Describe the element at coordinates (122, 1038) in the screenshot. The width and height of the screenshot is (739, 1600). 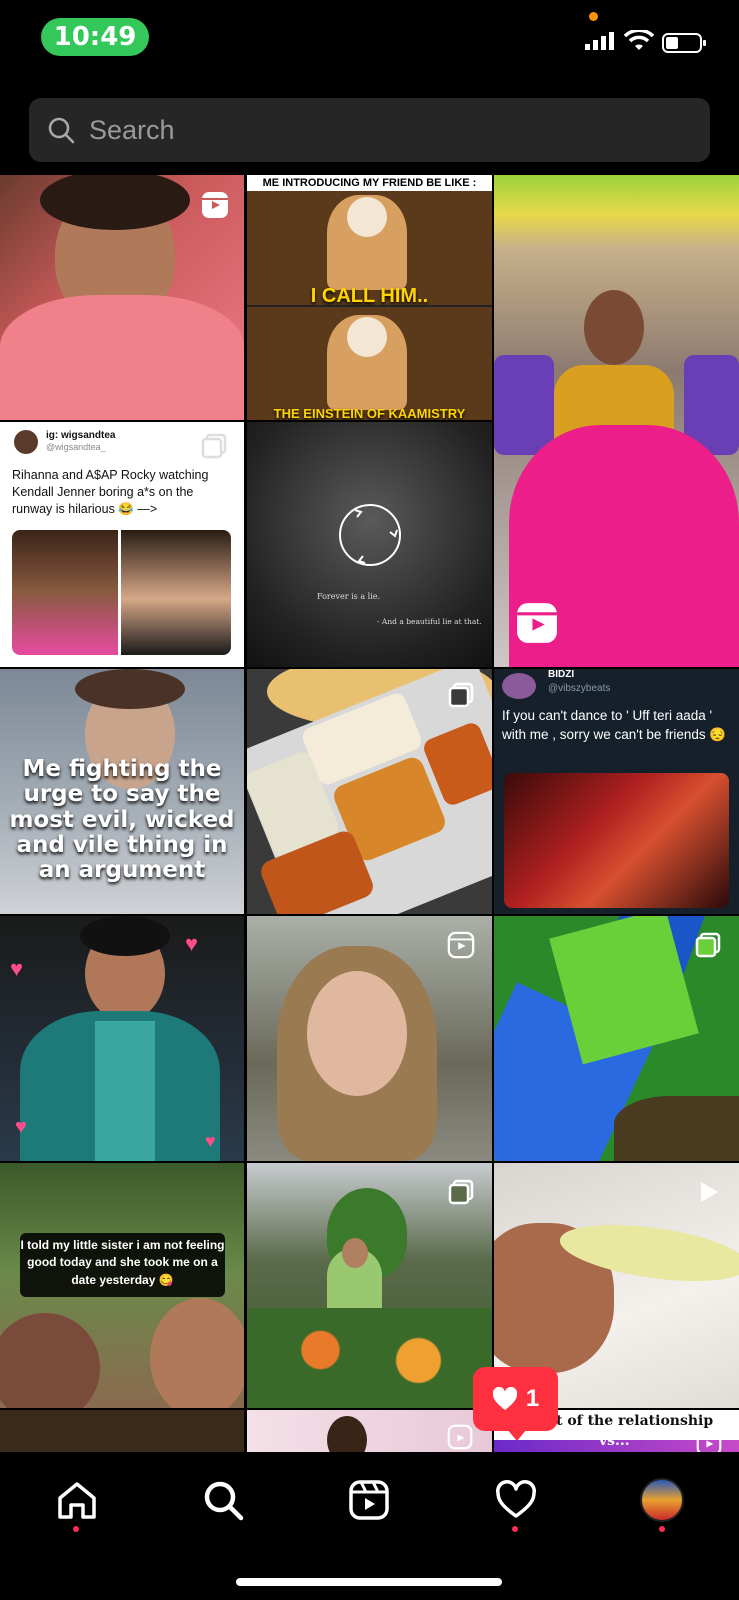
I see `grid-tile-10: ♥ ♥ ♥ ♥` at that location.